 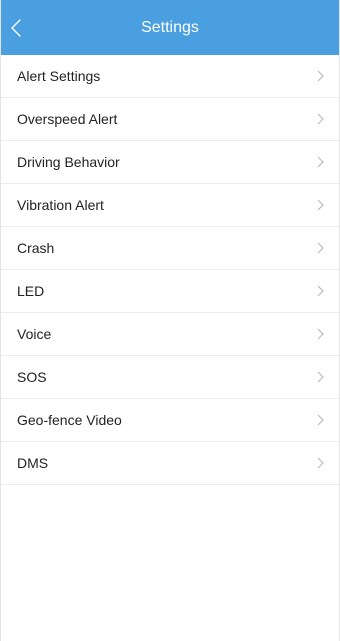 What do you see at coordinates (170, 291) in the screenshot?
I see `settings-item-led: LED` at bounding box center [170, 291].